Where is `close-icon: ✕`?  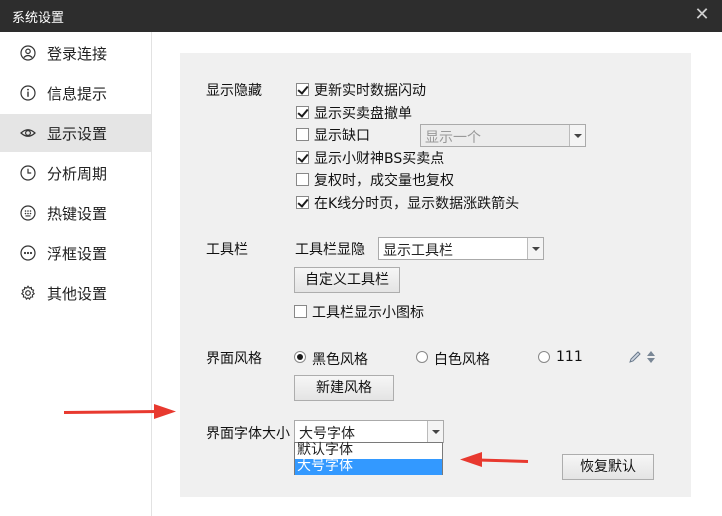
close-icon: ✕ is located at coordinates (702, 14).